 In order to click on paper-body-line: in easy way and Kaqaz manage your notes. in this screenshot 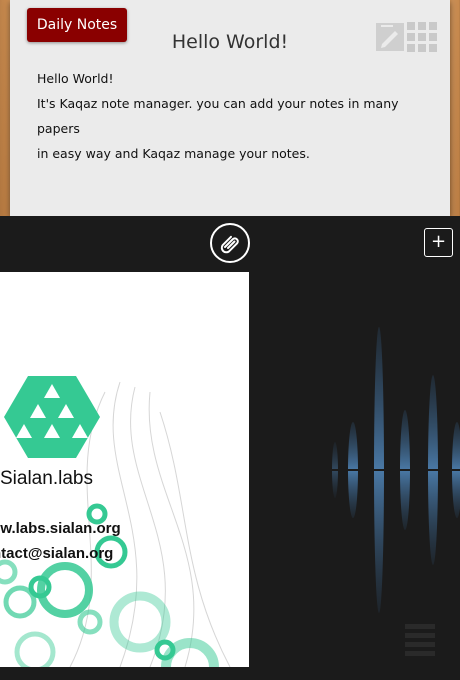, I will do `click(173, 153)`.